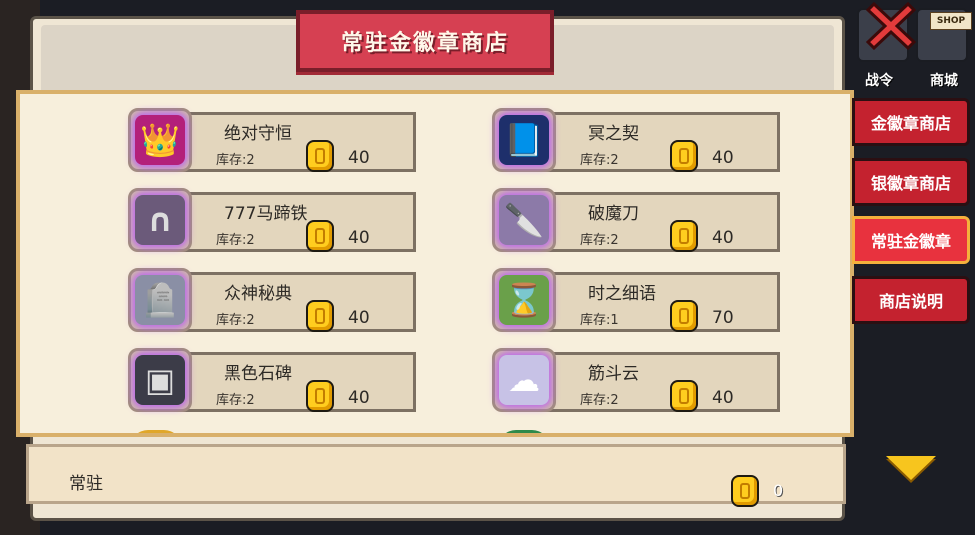 The width and height of the screenshot is (975, 535). I want to click on item-icon-frame: 🪦, so click(160, 300).